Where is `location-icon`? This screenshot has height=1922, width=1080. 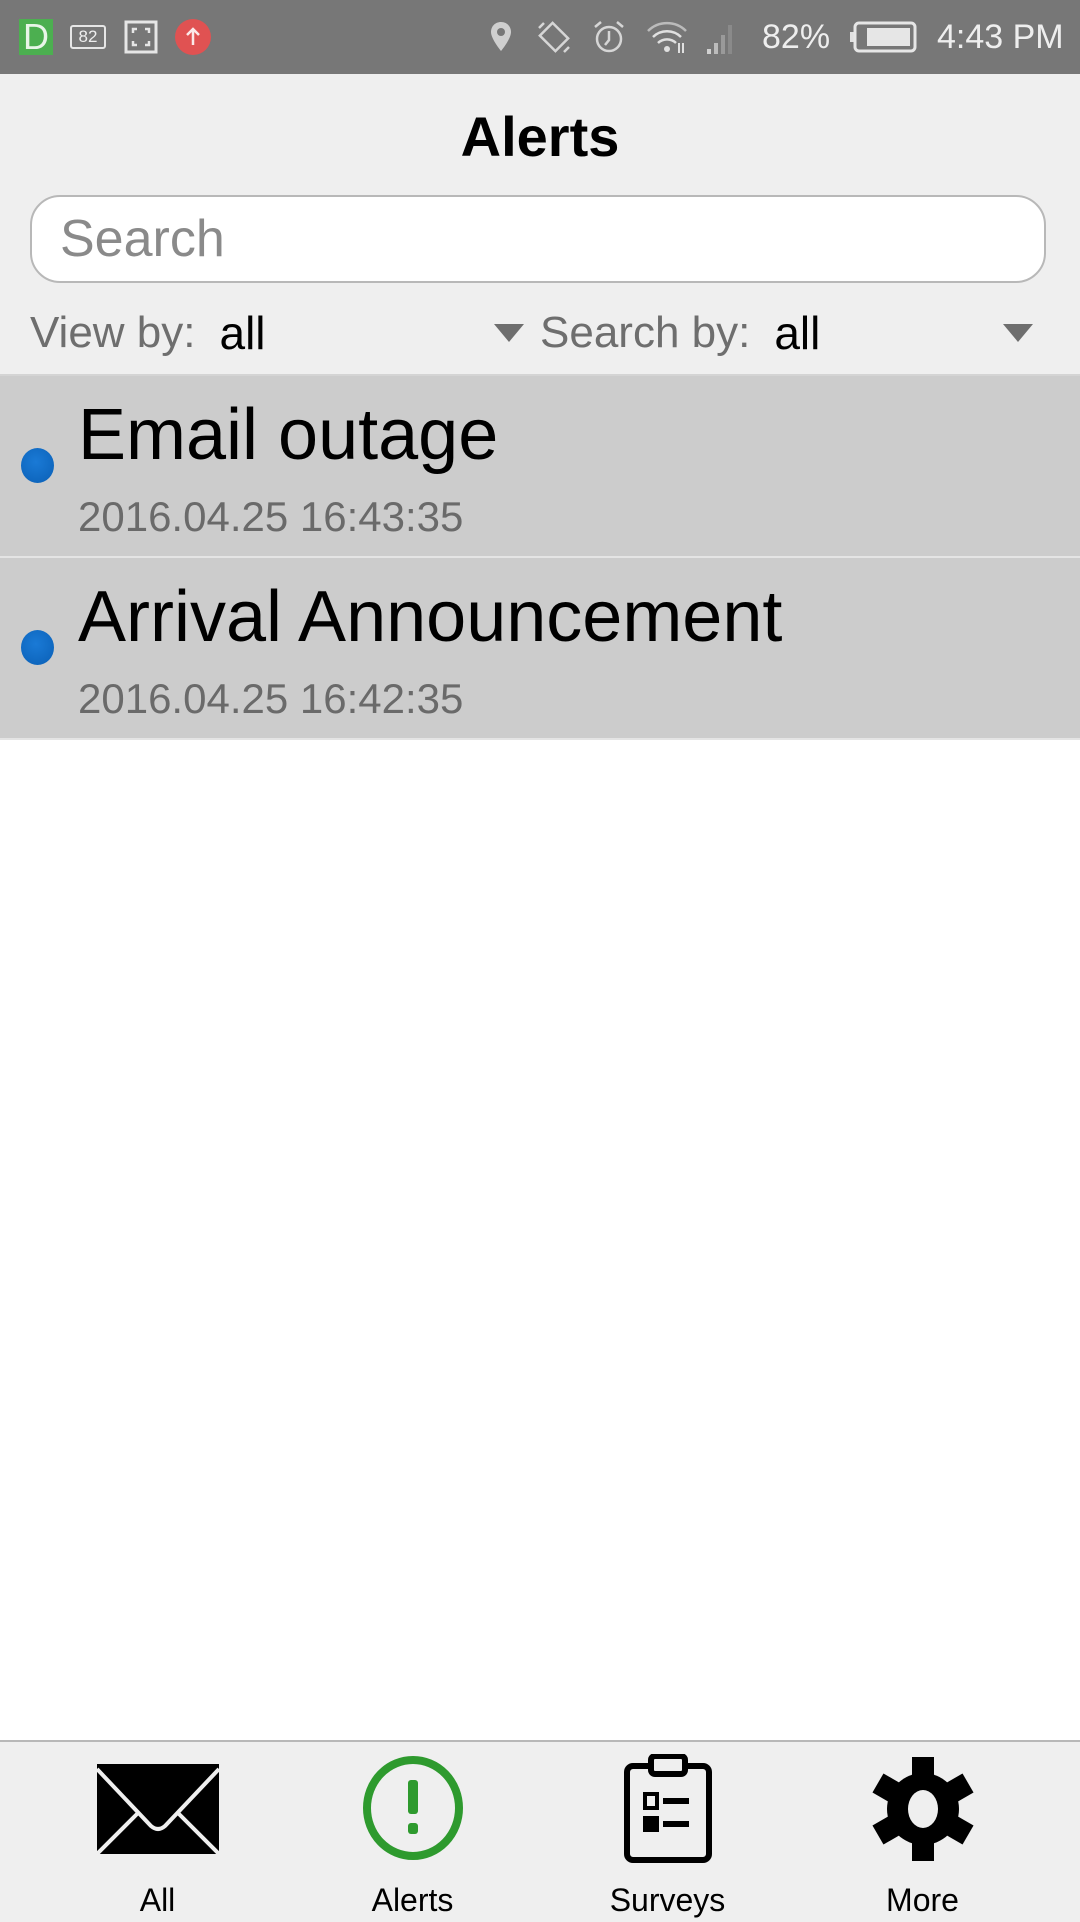 location-icon is located at coordinates (501, 37).